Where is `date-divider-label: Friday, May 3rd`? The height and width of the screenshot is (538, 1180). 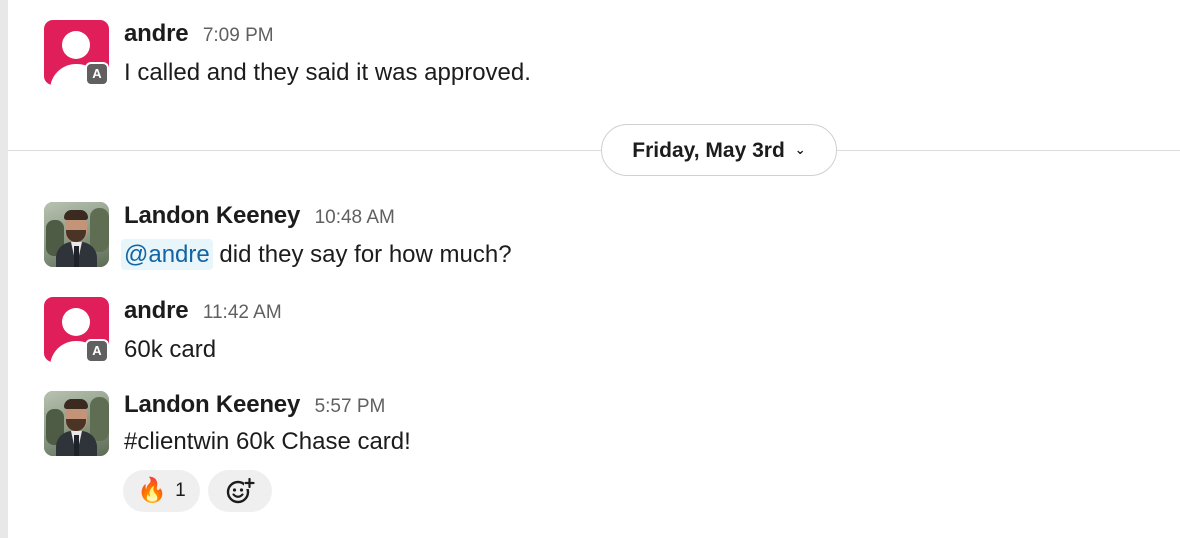
date-divider-label: Friday, May 3rd is located at coordinates (708, 150).